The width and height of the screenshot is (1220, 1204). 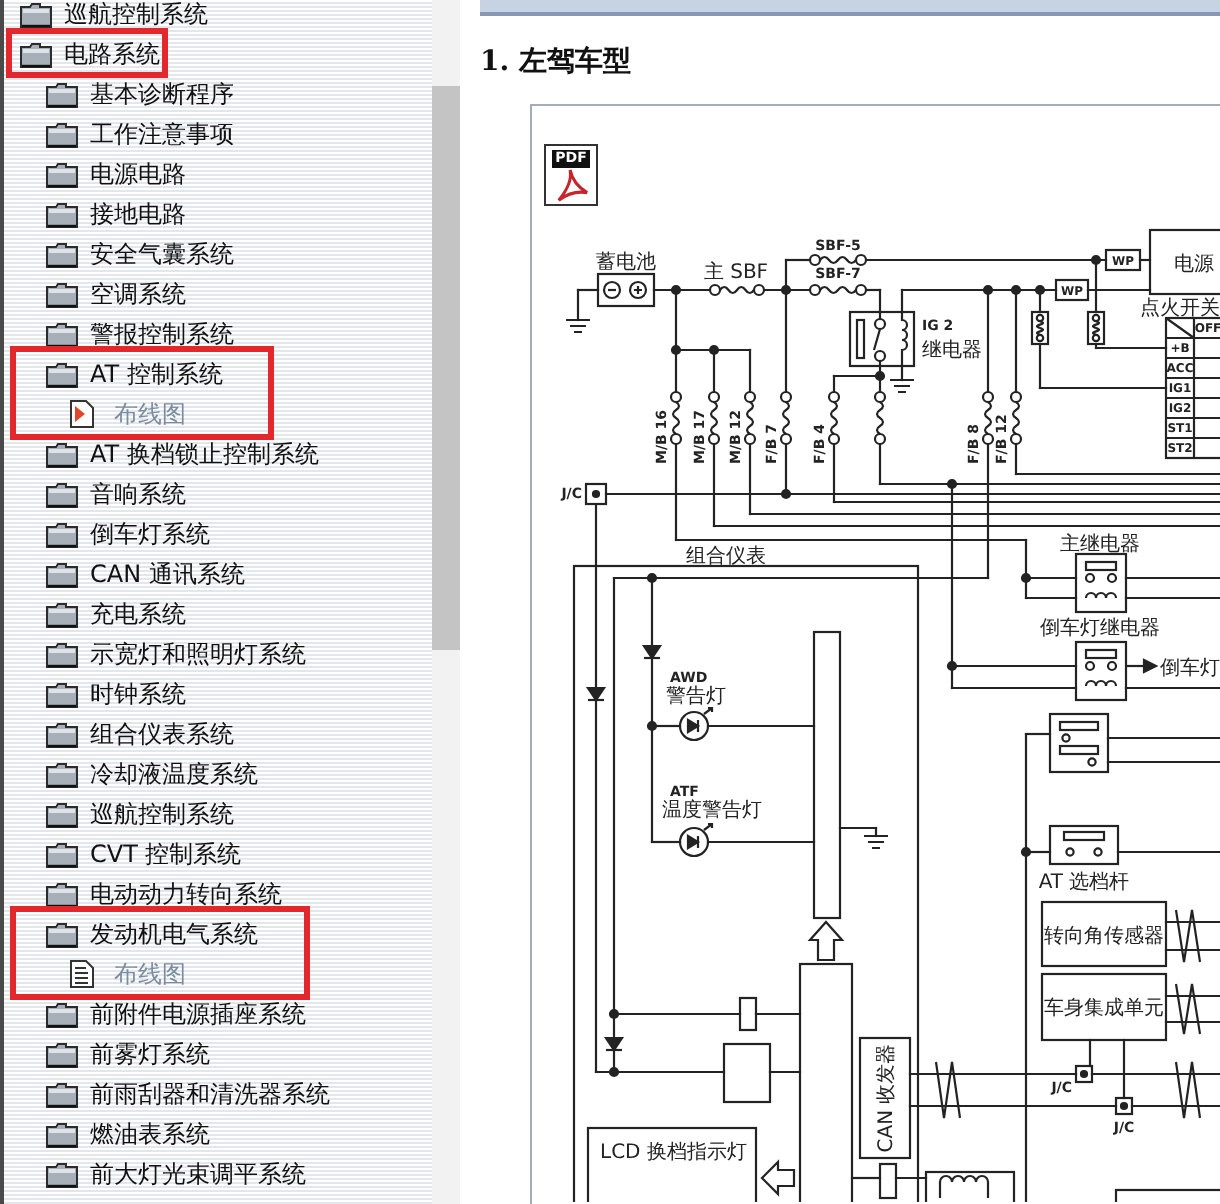 I want to click on tree-item: 冷却液温度系统, so click(x=152, y=774).